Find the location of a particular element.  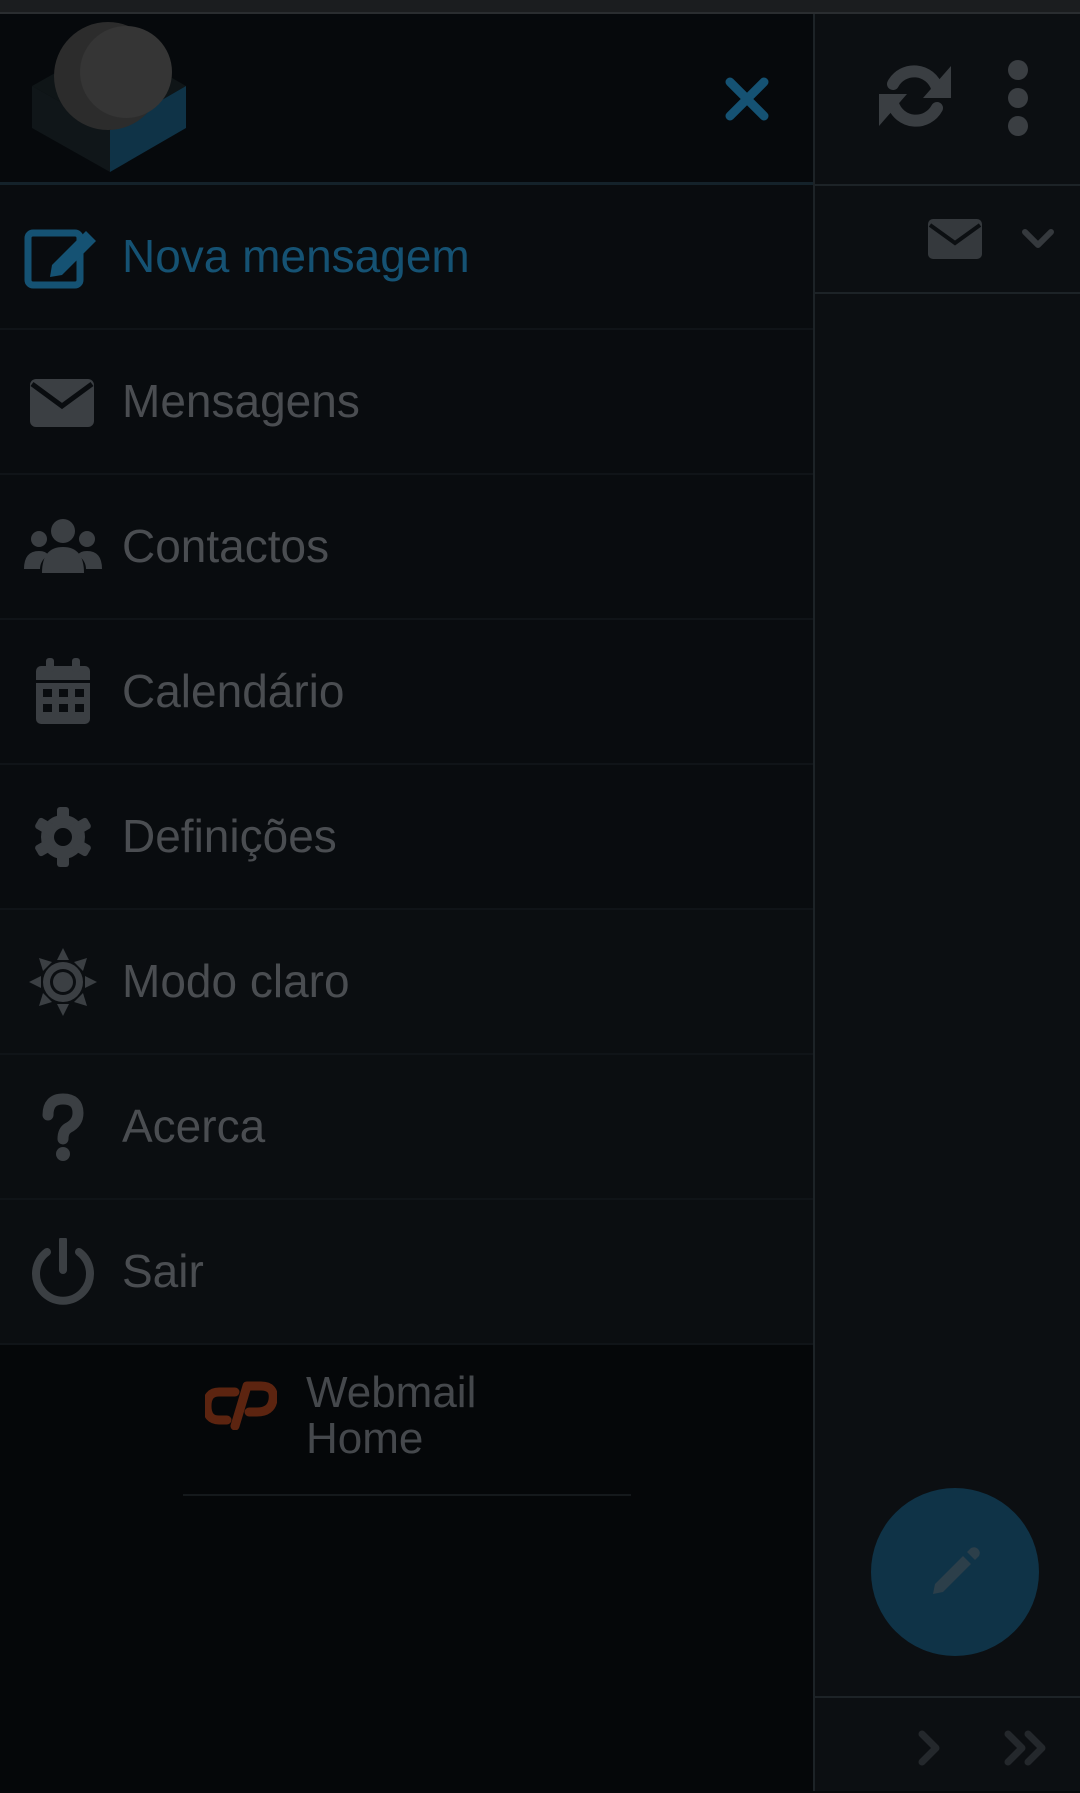

pencil-icon is located at coordinates (956, 1570).